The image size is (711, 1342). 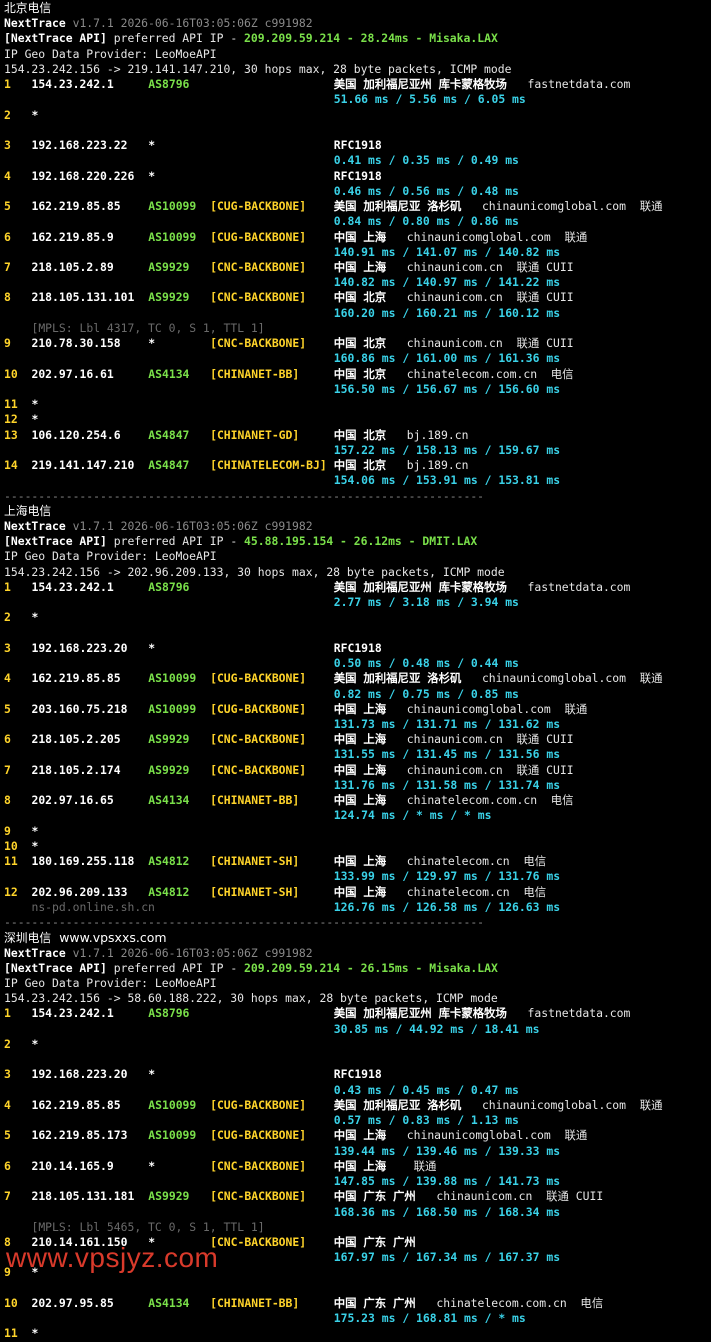 I want to click on hop-geo: 美国 加利福尼亚州 库卡蒙格牧场, so click(x=420, y=1013).